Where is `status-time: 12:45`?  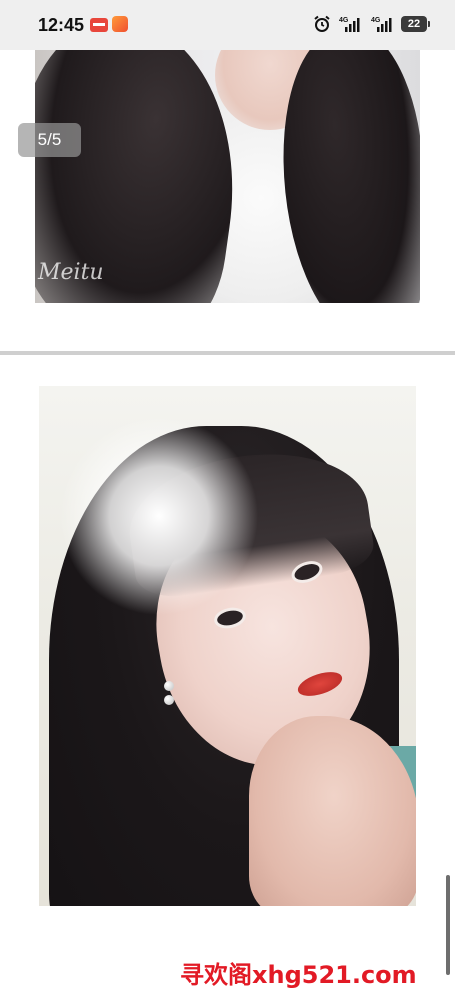
status-time: 12:45 is located at coordinates (61, 25).